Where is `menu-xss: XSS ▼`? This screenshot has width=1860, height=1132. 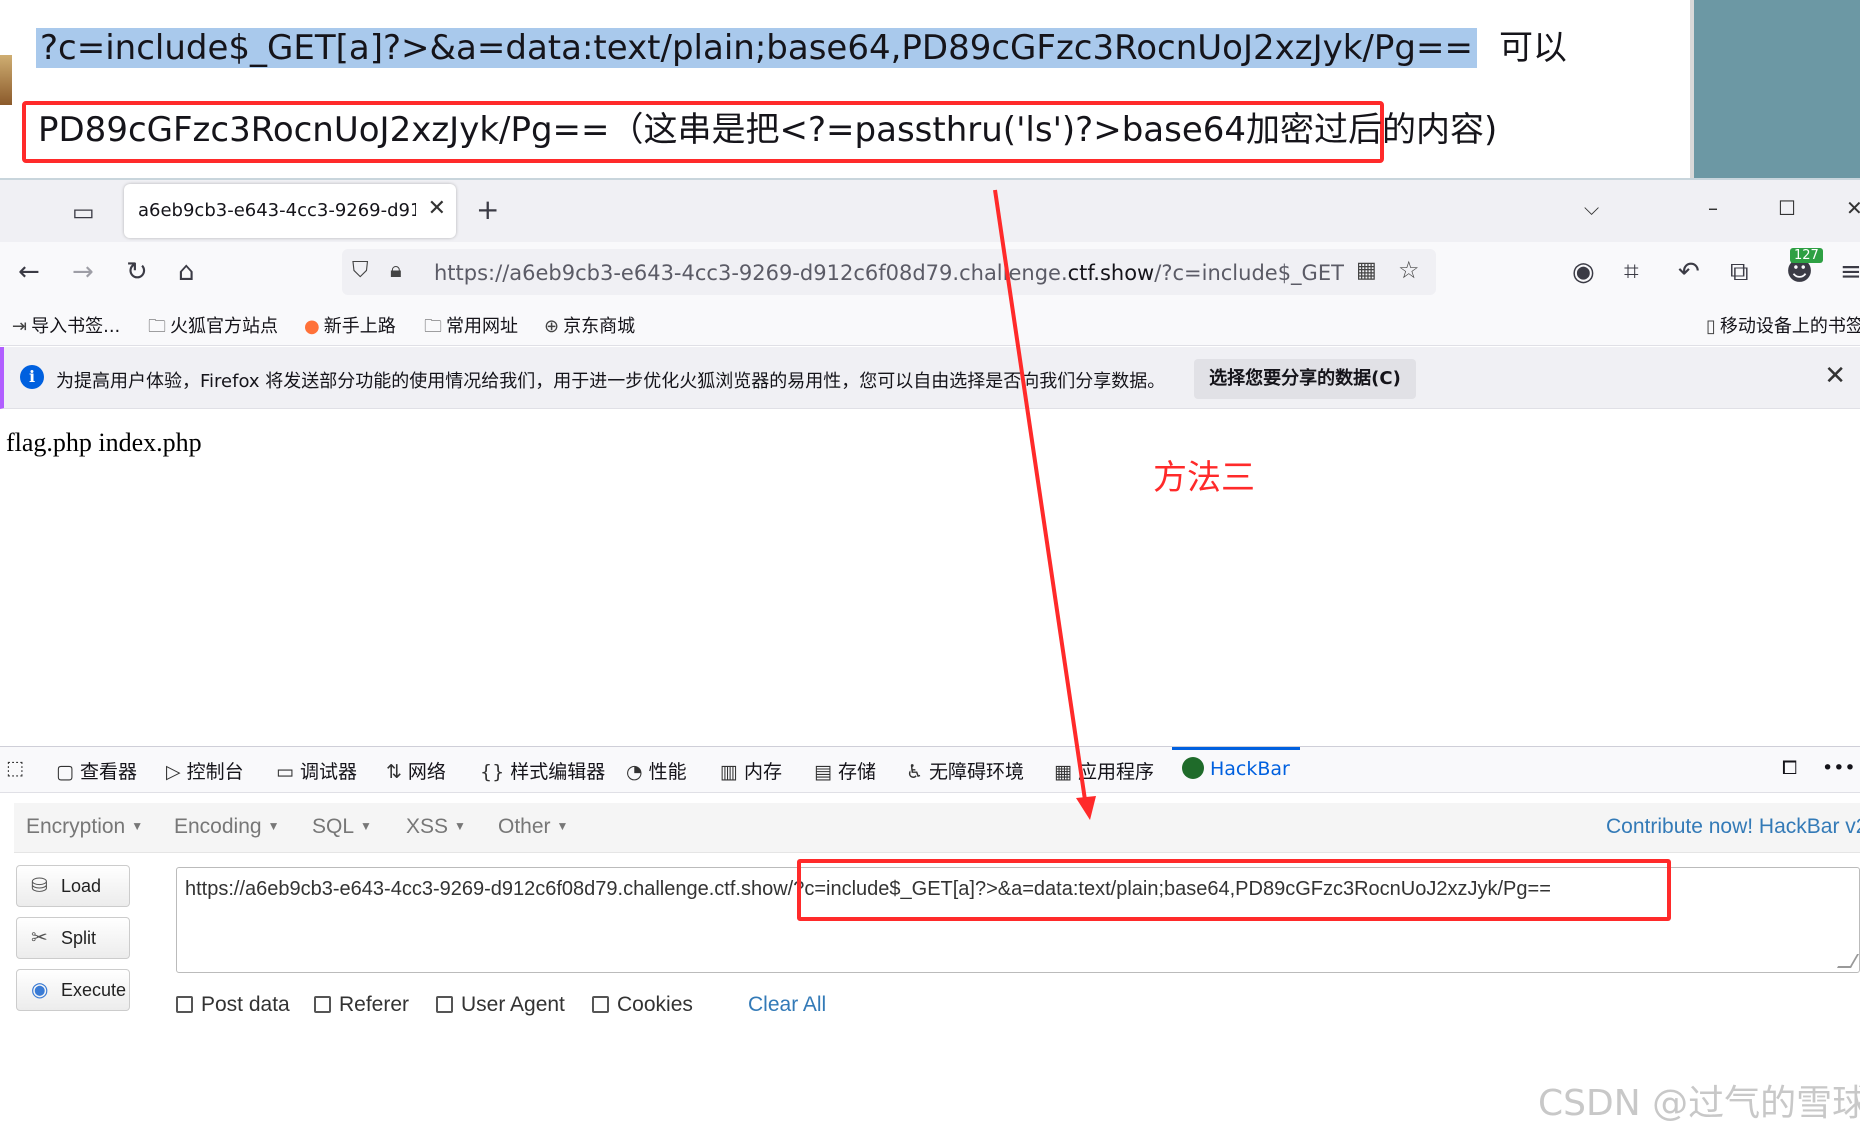
menu-xss: XSS ▼ is located at coordinates (436, 827).